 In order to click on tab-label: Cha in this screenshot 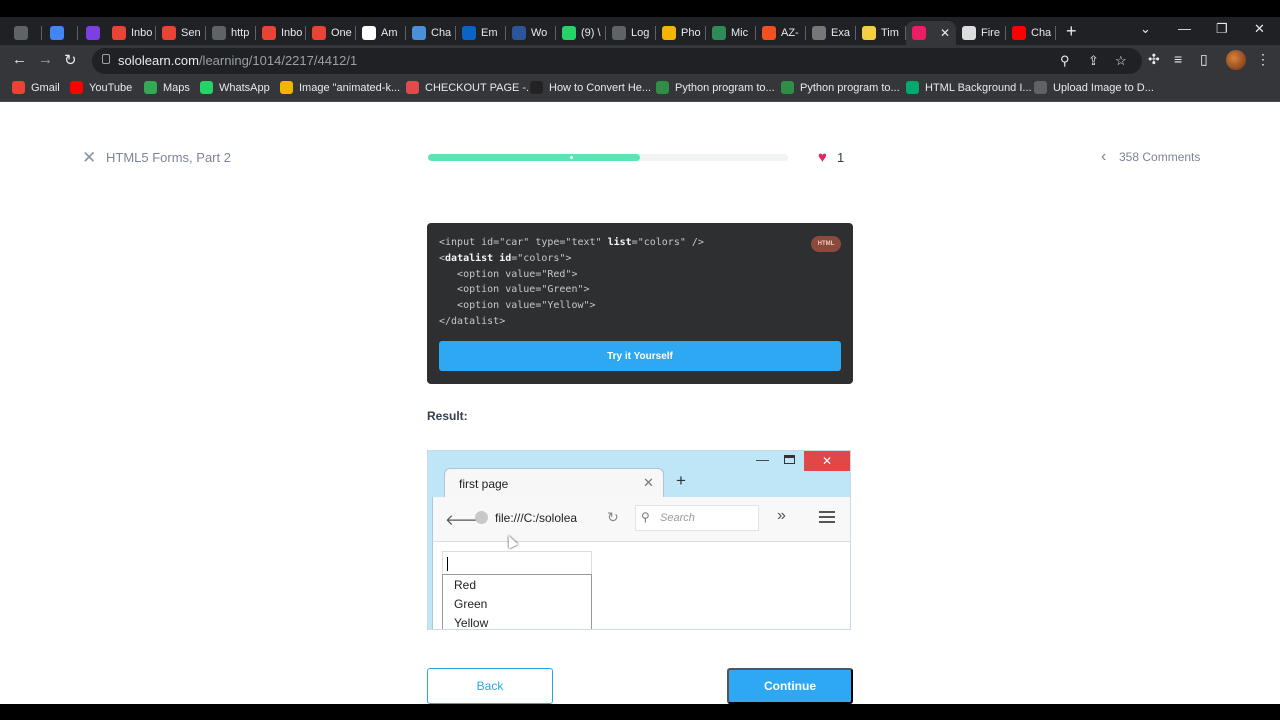, I will do `click(1041, 33)`.